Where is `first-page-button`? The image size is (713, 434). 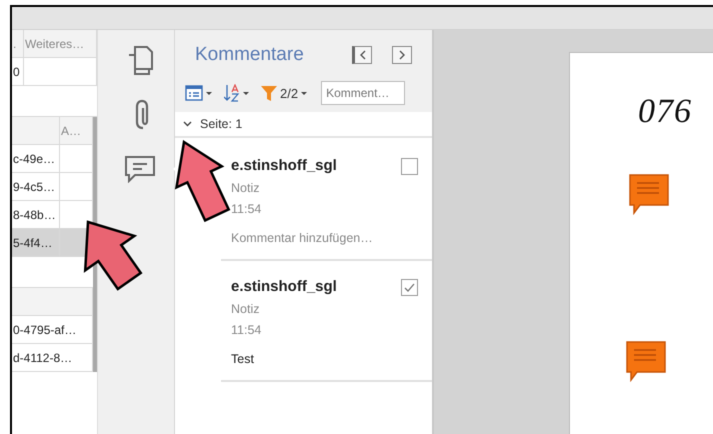
first-page-button is located at coordinates (362, 55).